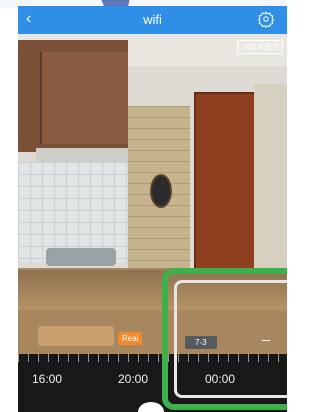  What do you see at coordinates (133, 379) in the screenshot?
I see `time-label: 20:00` at bounding box center [133, 379].